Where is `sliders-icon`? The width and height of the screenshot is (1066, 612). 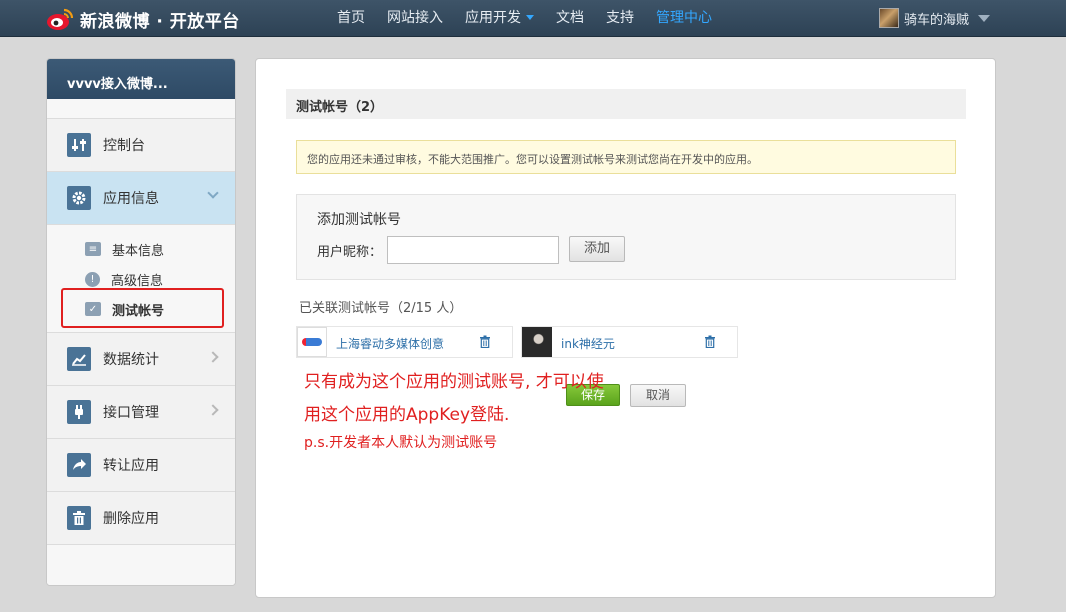 sliders-icon is located at coordinates (79, 145).